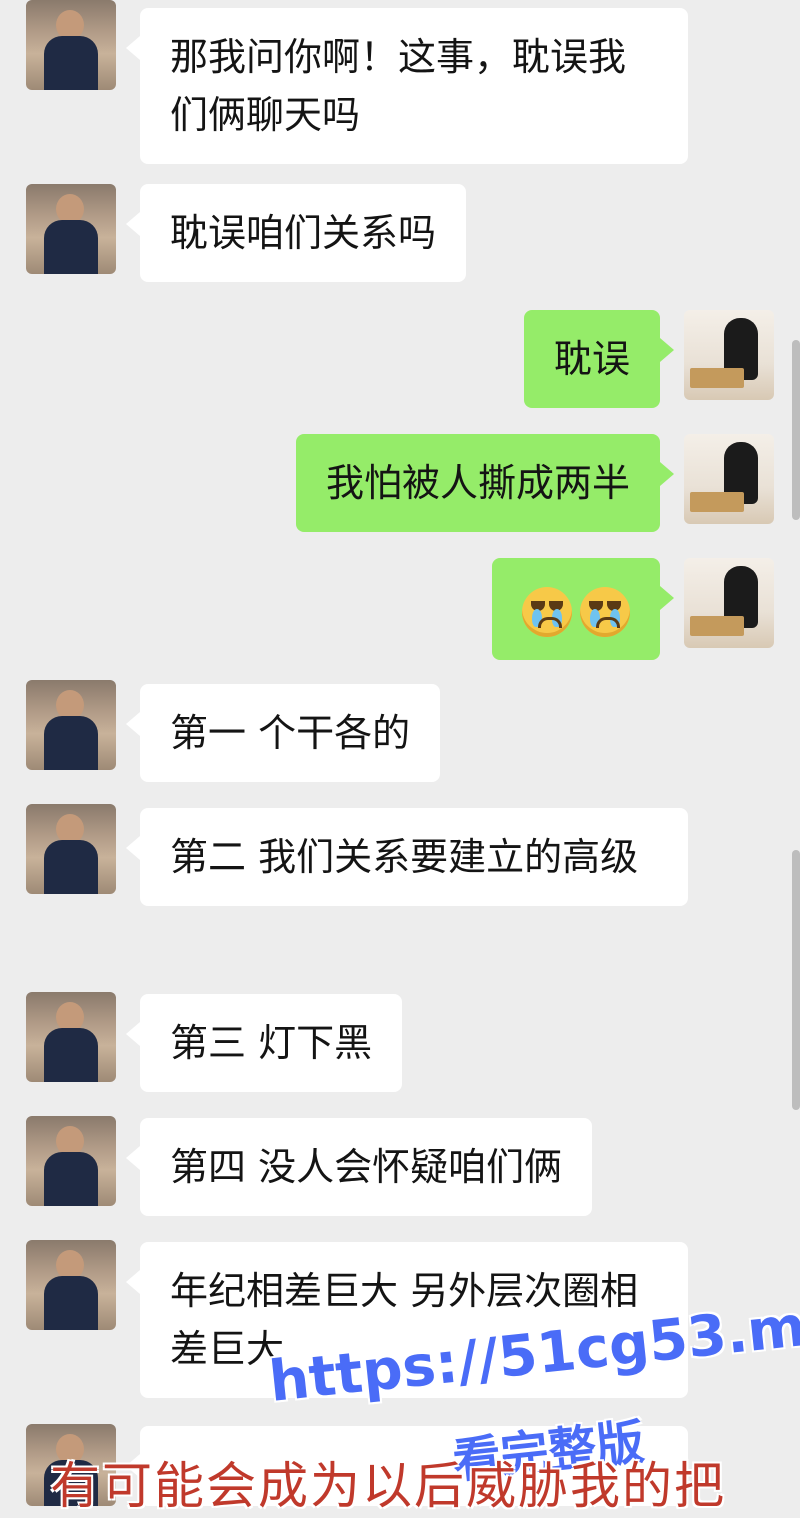 The width and height of the screenshot is (800, 1518). I want to click on message-bubble: 那我问你啊！这事，耽误我们俩聊天吗, so click(407, 86).